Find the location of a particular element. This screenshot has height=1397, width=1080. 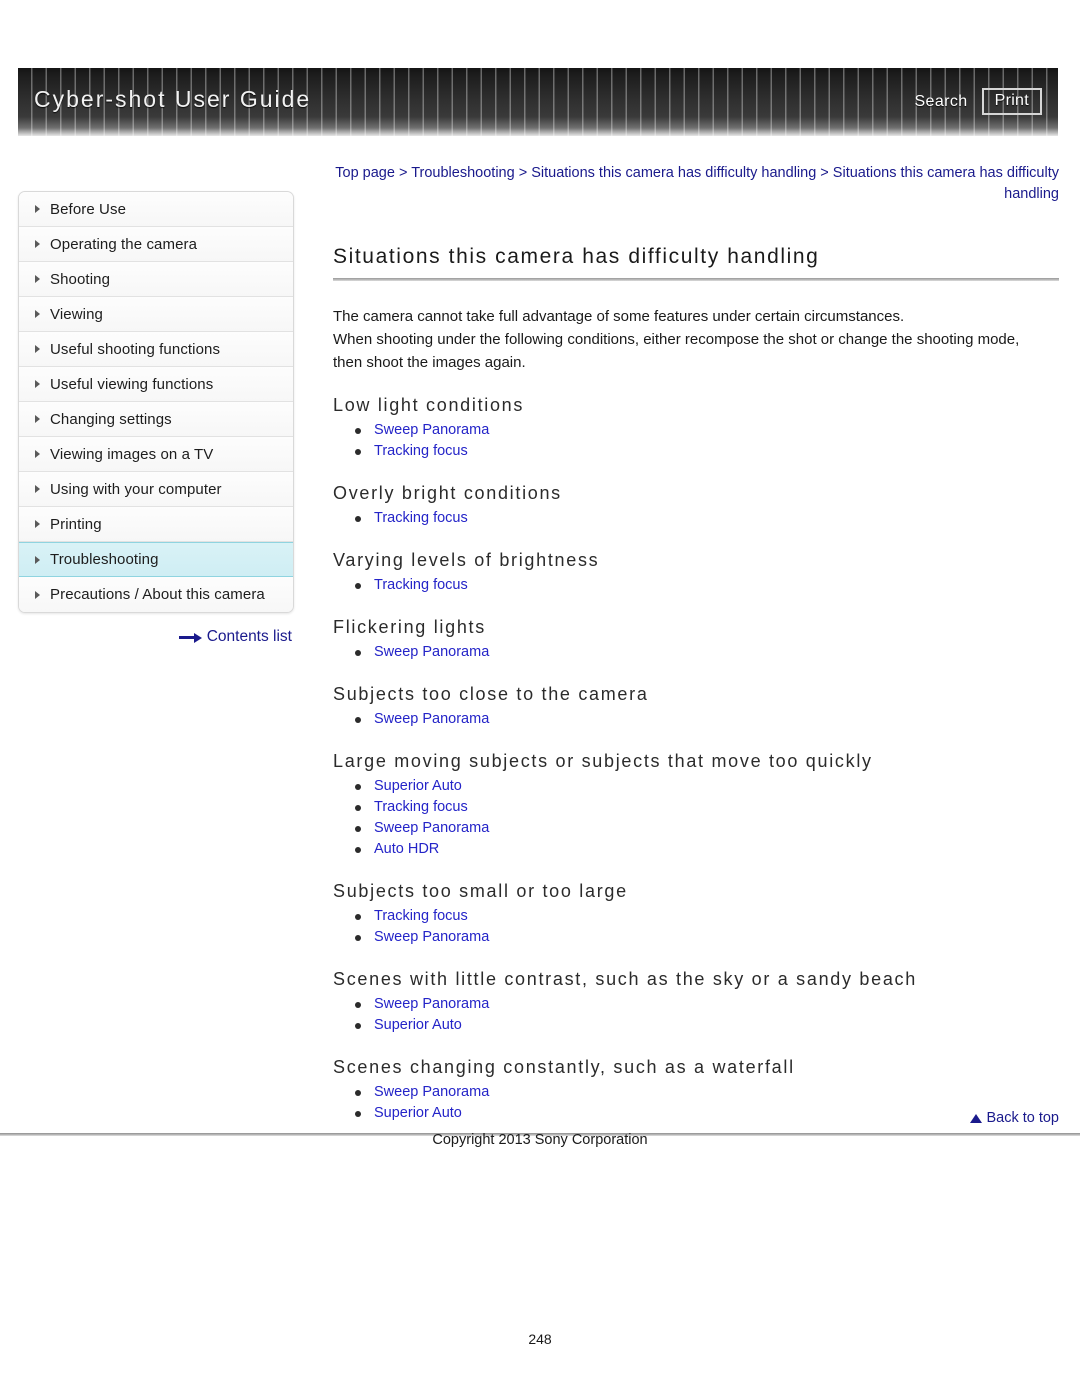

back-to-top-label: Back to top is located at coordinates (1022, 1118).